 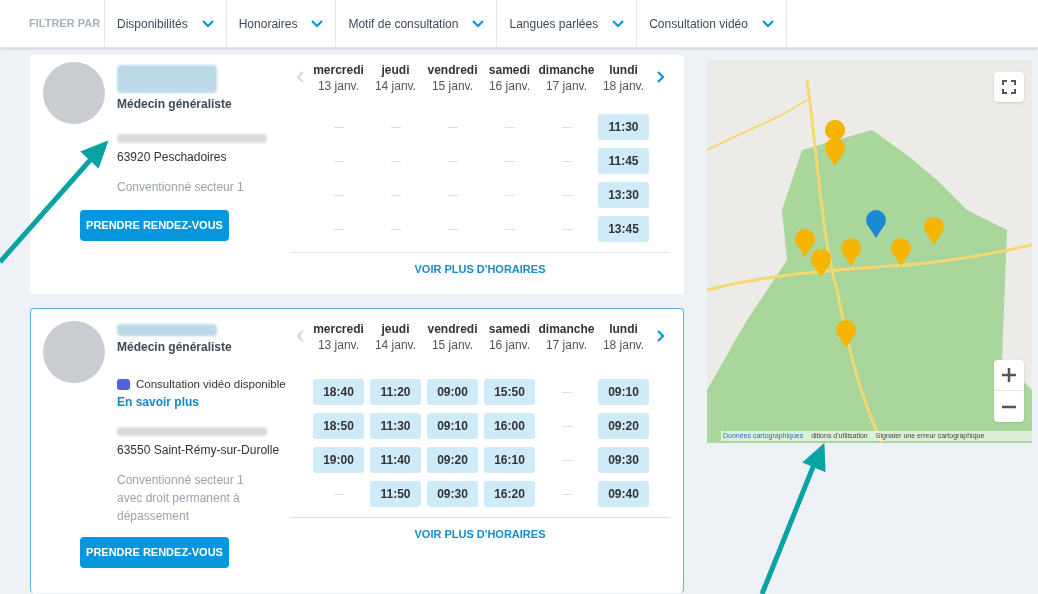 What do you see at coordinates (509, 494) in the screenshot?
I see `time-slot: 16:20` at bounding box center [509, 494].